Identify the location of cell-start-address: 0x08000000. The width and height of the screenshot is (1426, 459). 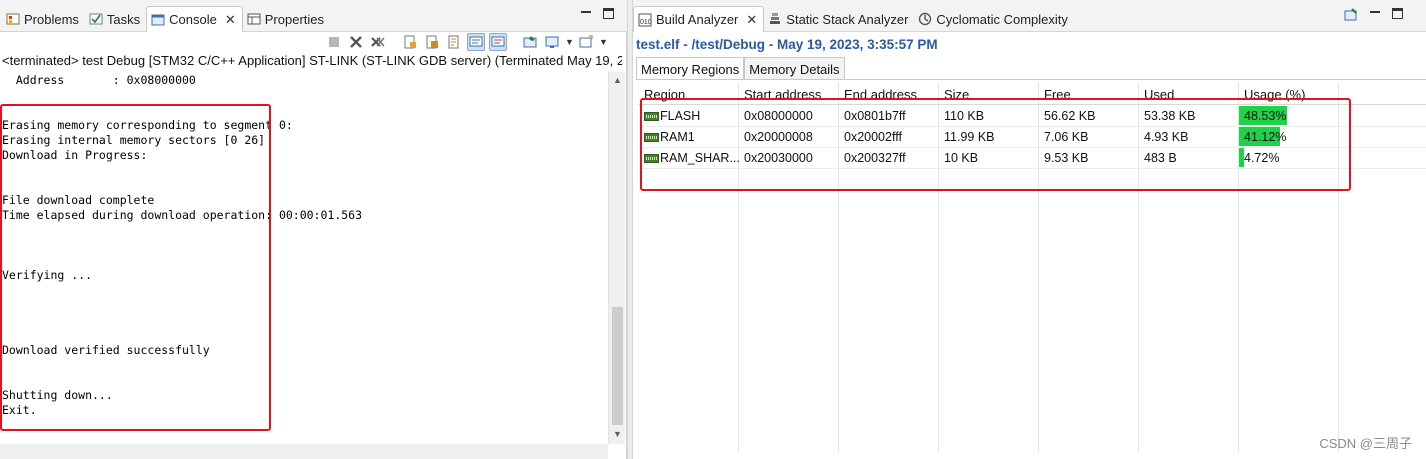
(778, 116).